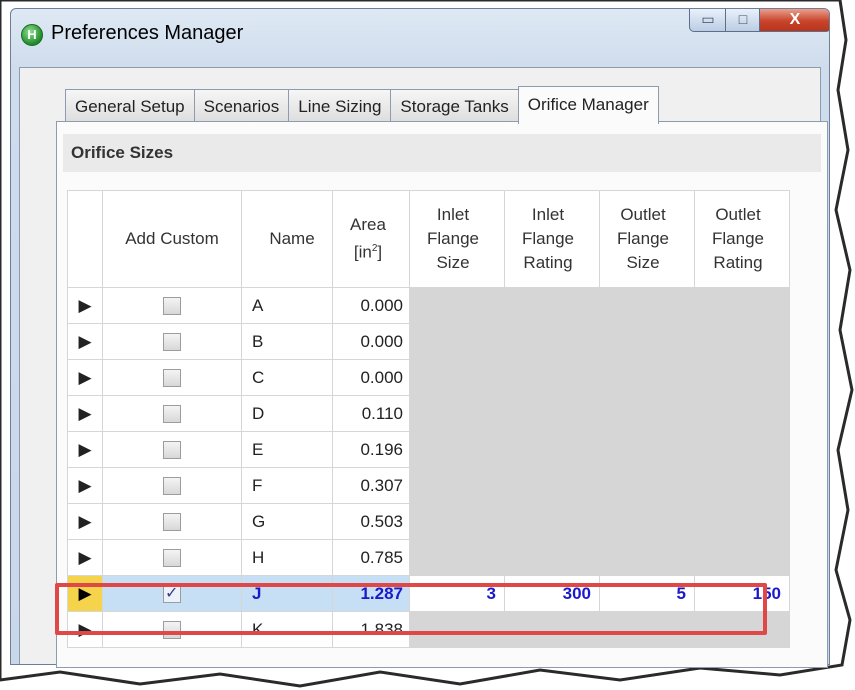  Describe the element at coordinates (85, 593) in the screenshot. I see `row-pointer-icon: ▶` at that location.